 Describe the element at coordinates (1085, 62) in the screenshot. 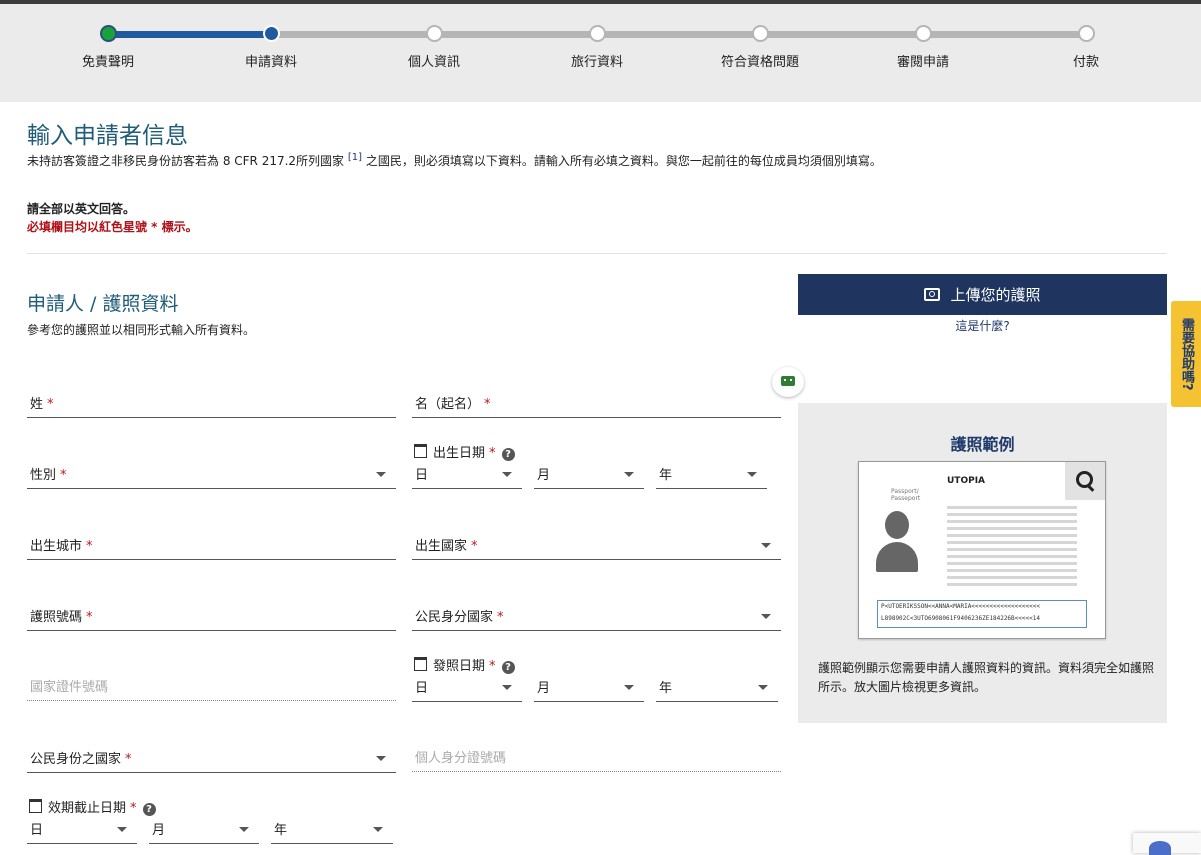

I see `step-label-payment: 付款` at that location.